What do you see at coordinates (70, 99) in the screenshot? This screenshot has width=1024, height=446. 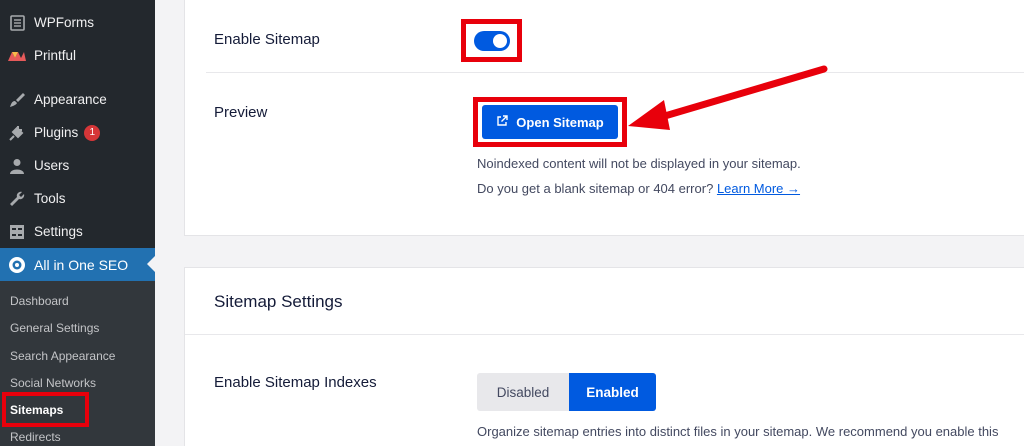 I see `sidebar-item-label: Appearance` at bounding box center [70, 99].